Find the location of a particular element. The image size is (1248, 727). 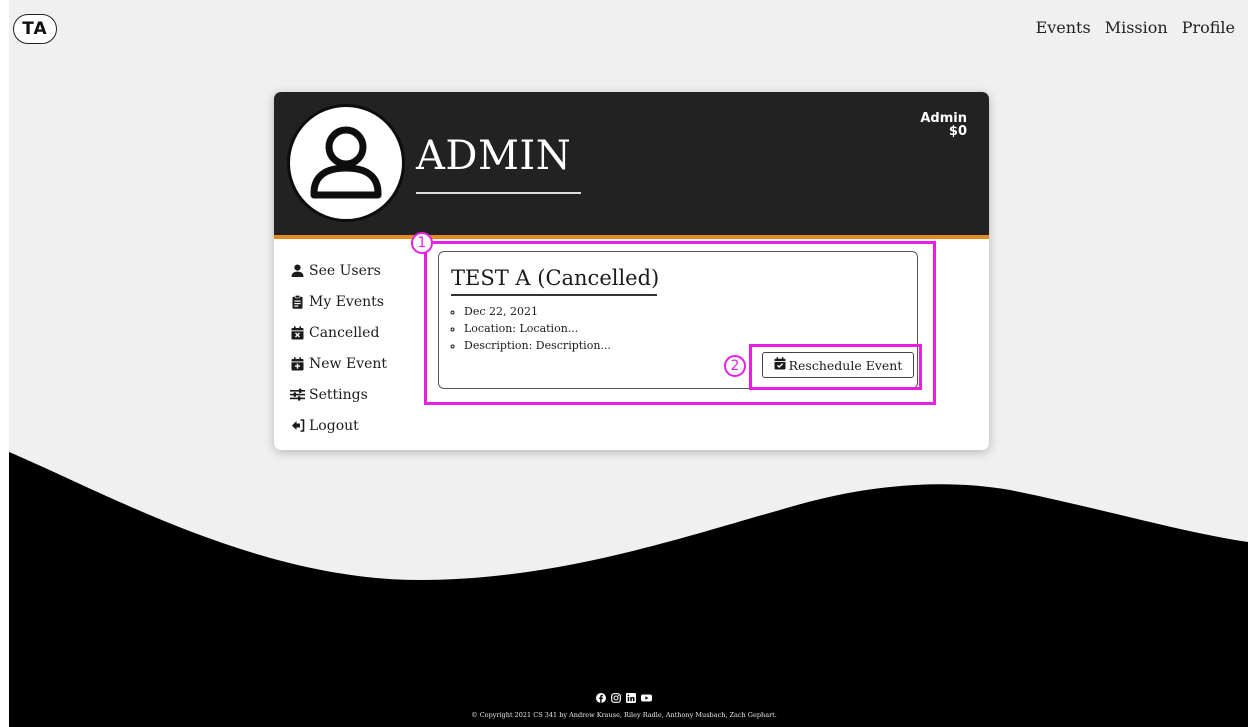

social-icons is located at coordinates (624, 699).